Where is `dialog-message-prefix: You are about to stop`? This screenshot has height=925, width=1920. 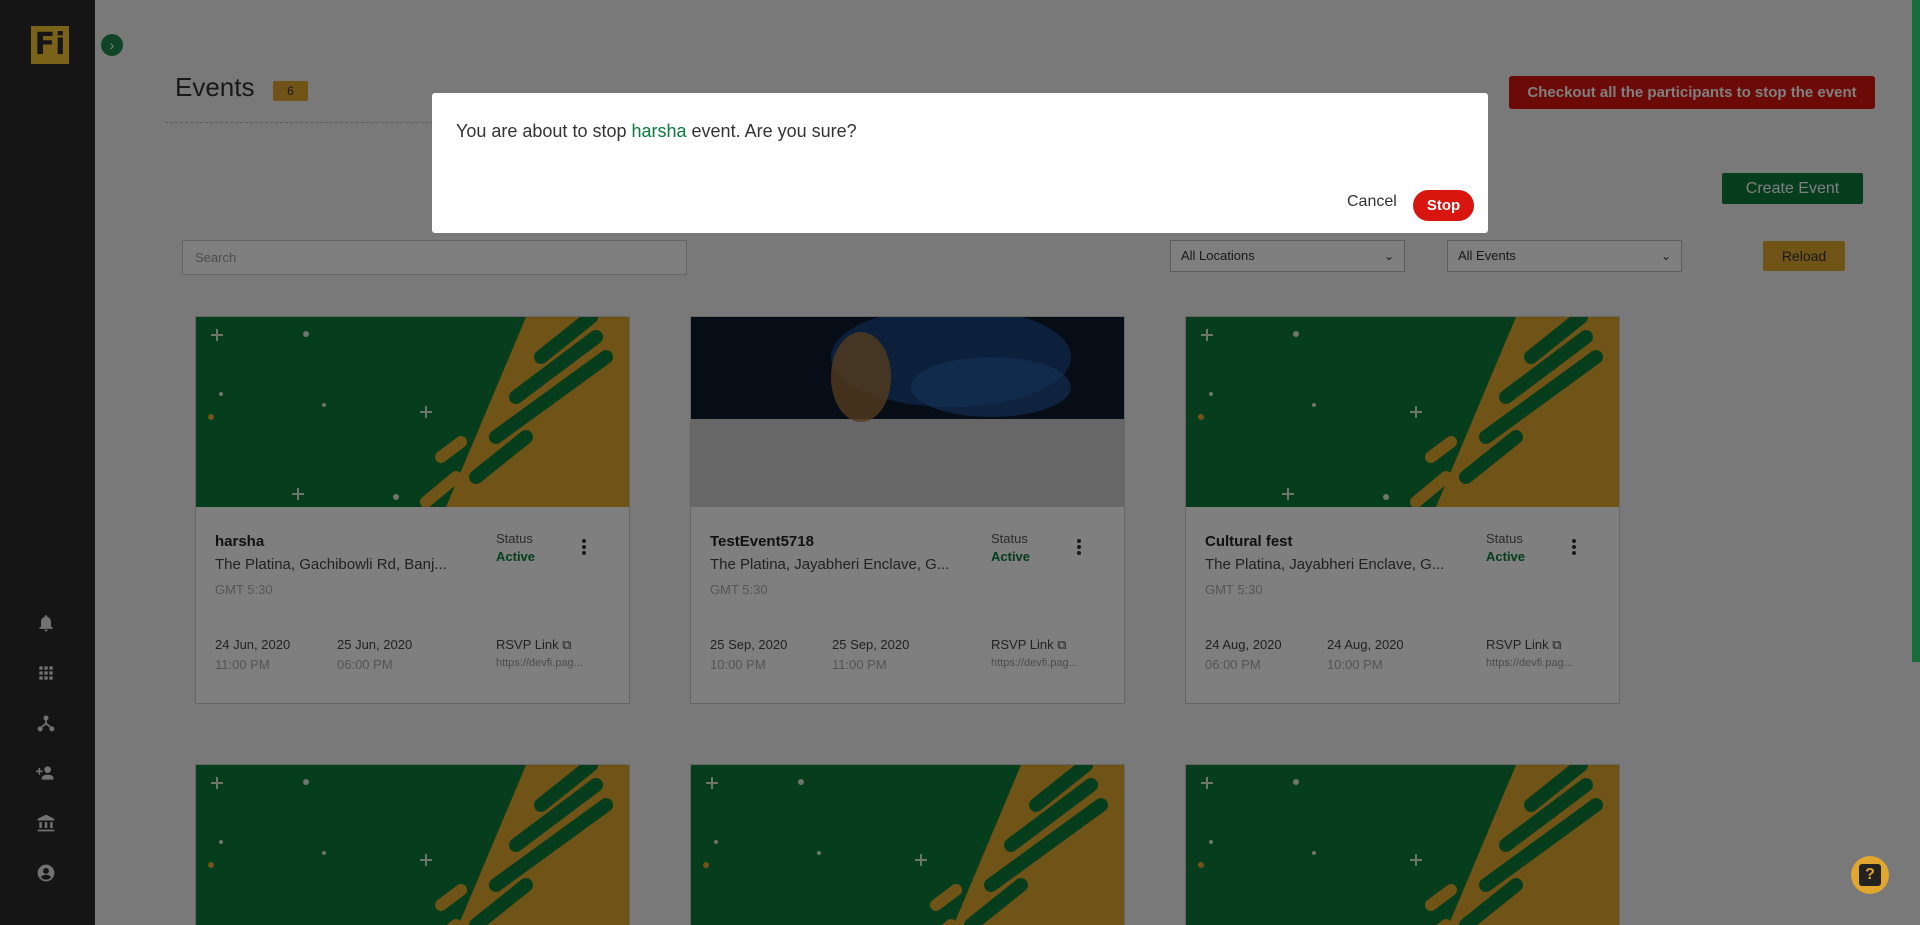
dialog-message-prefix: You are about to stop is located at coordinates (544, 131).